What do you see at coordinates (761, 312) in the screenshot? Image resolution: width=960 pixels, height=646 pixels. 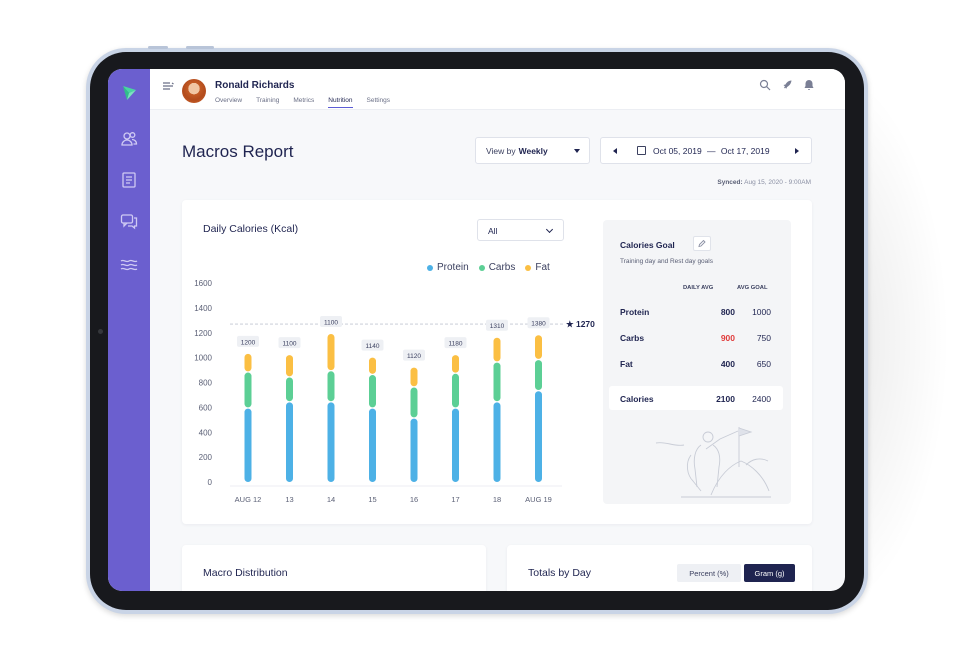 I see `row-goal: 1000` at bounding box center [761, 312].